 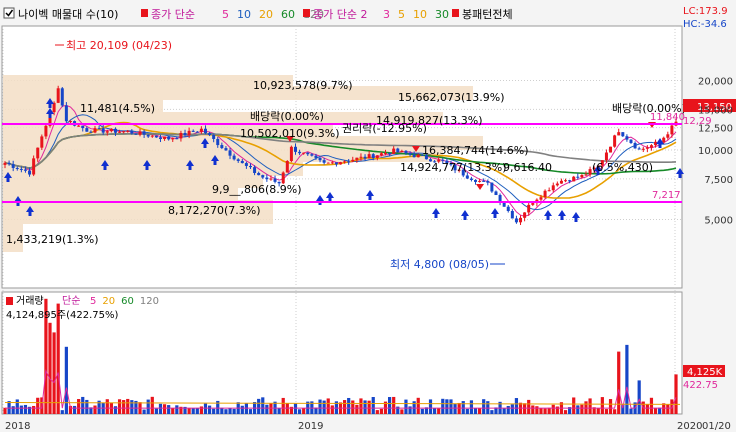 What do you see at coordinates (288, 14) in the screenshot?
I see `ma-period-60: 60` at bounding box center [288, 14].